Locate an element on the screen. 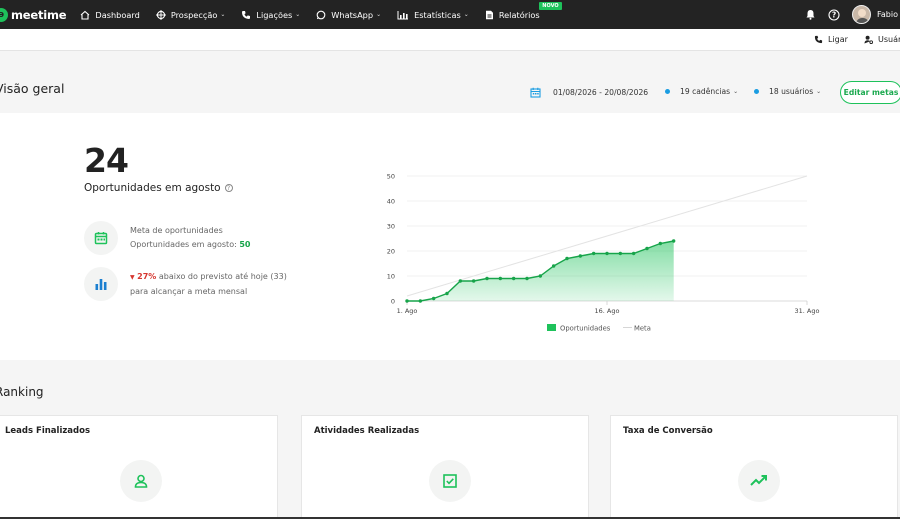  opportunities-total: 24 is located at coordinates (106, 160).